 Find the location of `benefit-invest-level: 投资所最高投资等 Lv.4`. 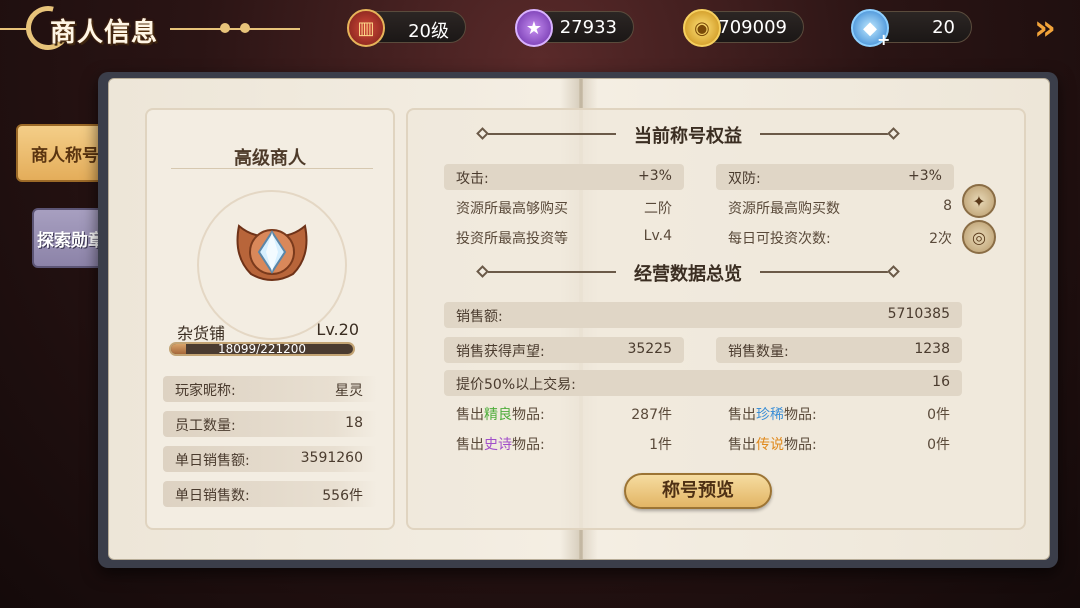

benefit-invest-level: 投资所最高投资等 Lv.4 is located at coordinates (564, 237).